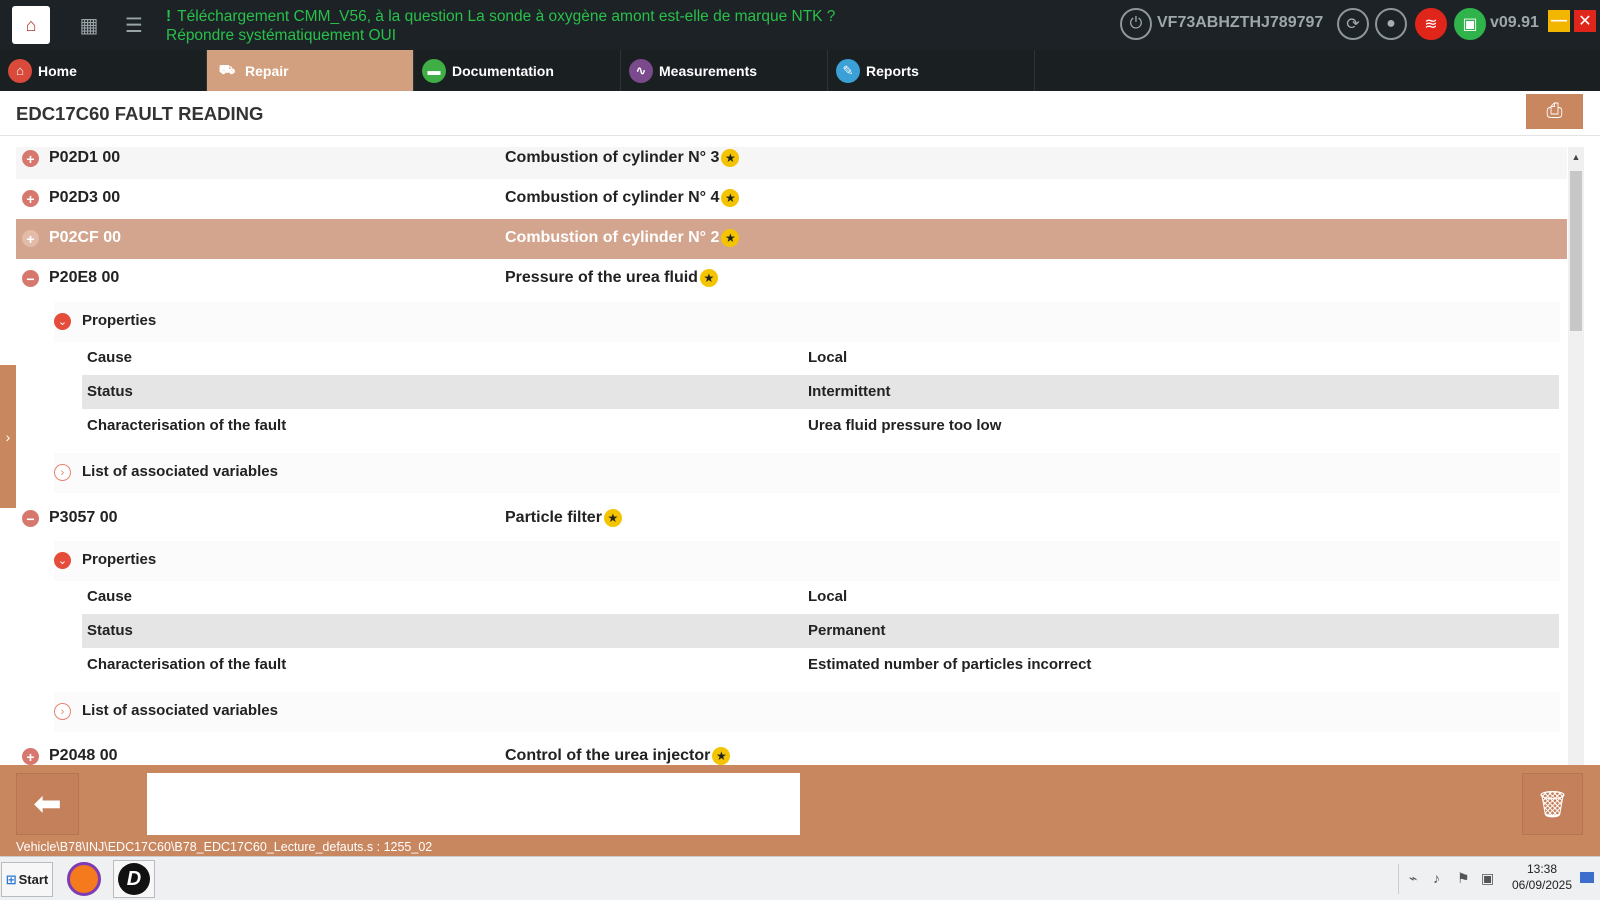 The height and width of the screenshot is (900, 1600). What do you see at coordinates (11, 879) in the screenshot?
I see `windows-icon: ⊞` at bounding box center [11, 879].